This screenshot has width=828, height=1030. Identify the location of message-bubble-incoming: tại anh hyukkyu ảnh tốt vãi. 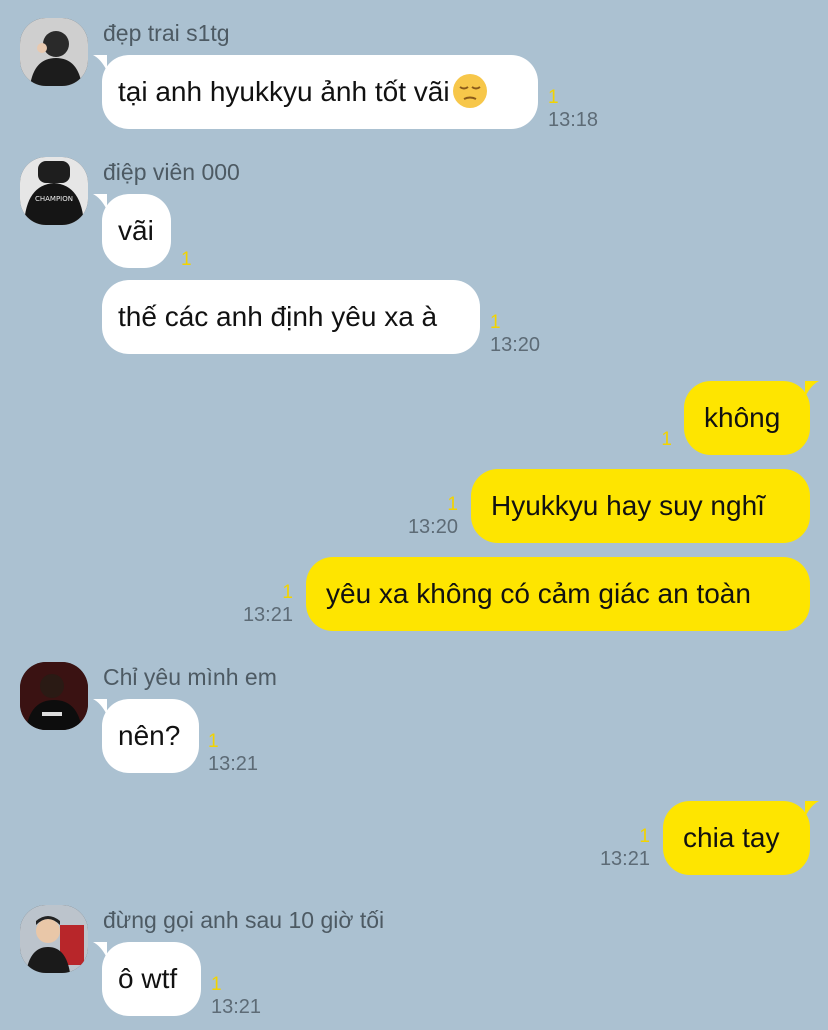
(315, 92).